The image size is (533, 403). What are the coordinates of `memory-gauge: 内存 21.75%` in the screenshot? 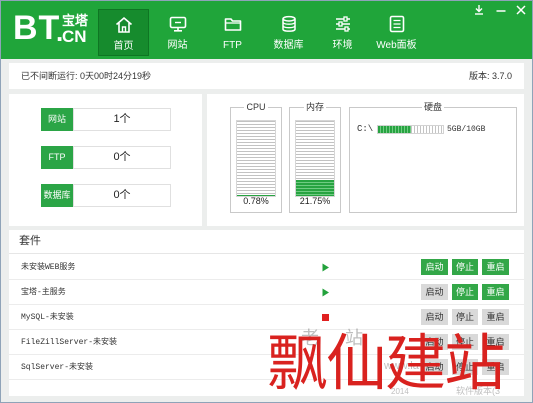 It's located at (315, 157).